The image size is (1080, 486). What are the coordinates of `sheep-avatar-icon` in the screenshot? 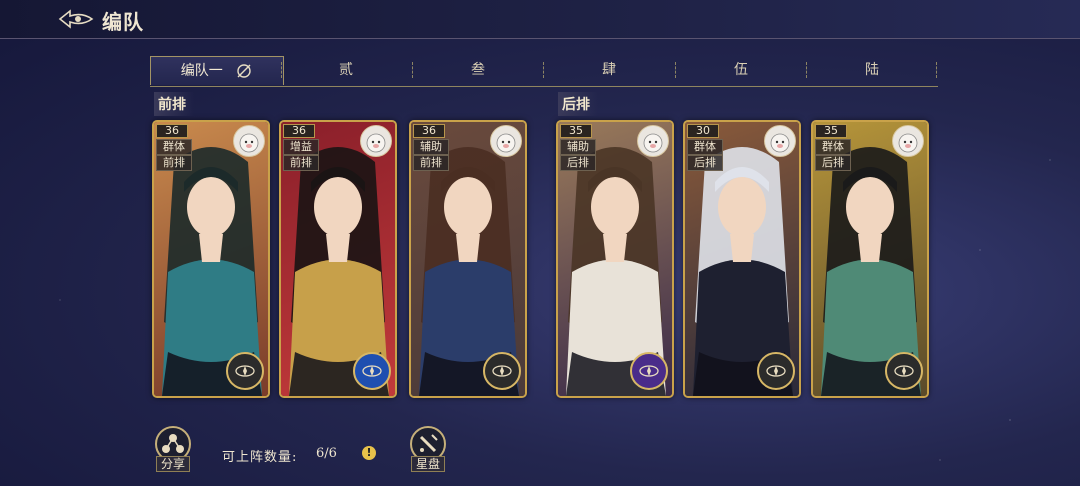 It's located at (908, 141).